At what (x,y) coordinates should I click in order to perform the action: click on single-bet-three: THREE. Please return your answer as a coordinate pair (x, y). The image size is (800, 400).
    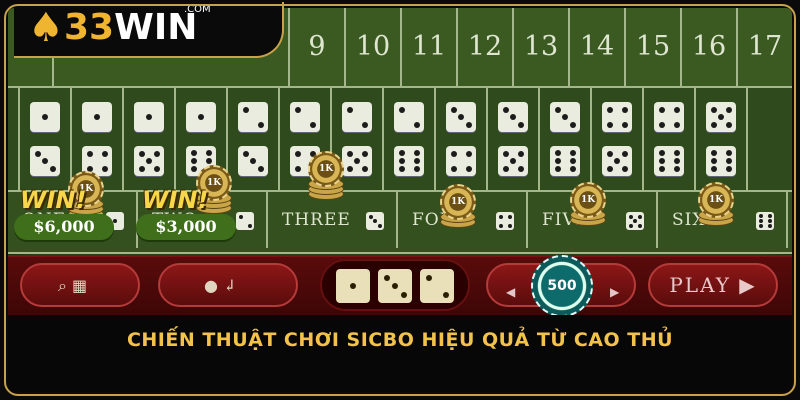
    Looking at the image, I should click on (333, 220).